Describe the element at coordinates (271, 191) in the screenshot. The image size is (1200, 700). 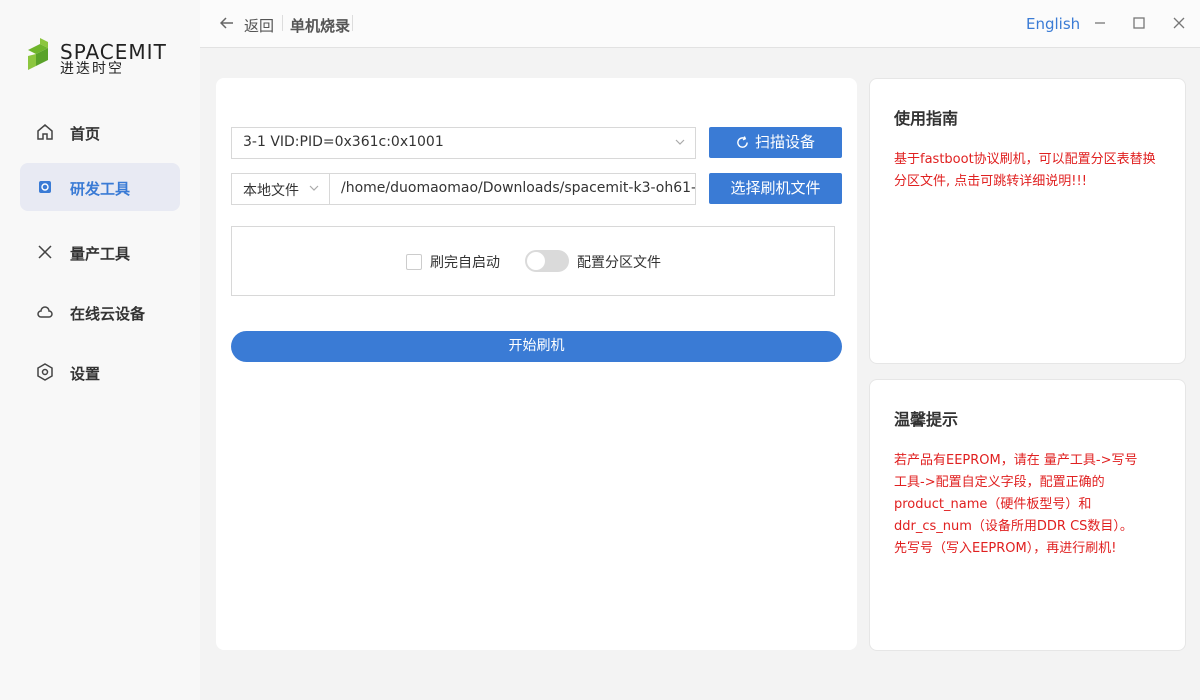
I see `source-select-value: 本地文件` at that location.